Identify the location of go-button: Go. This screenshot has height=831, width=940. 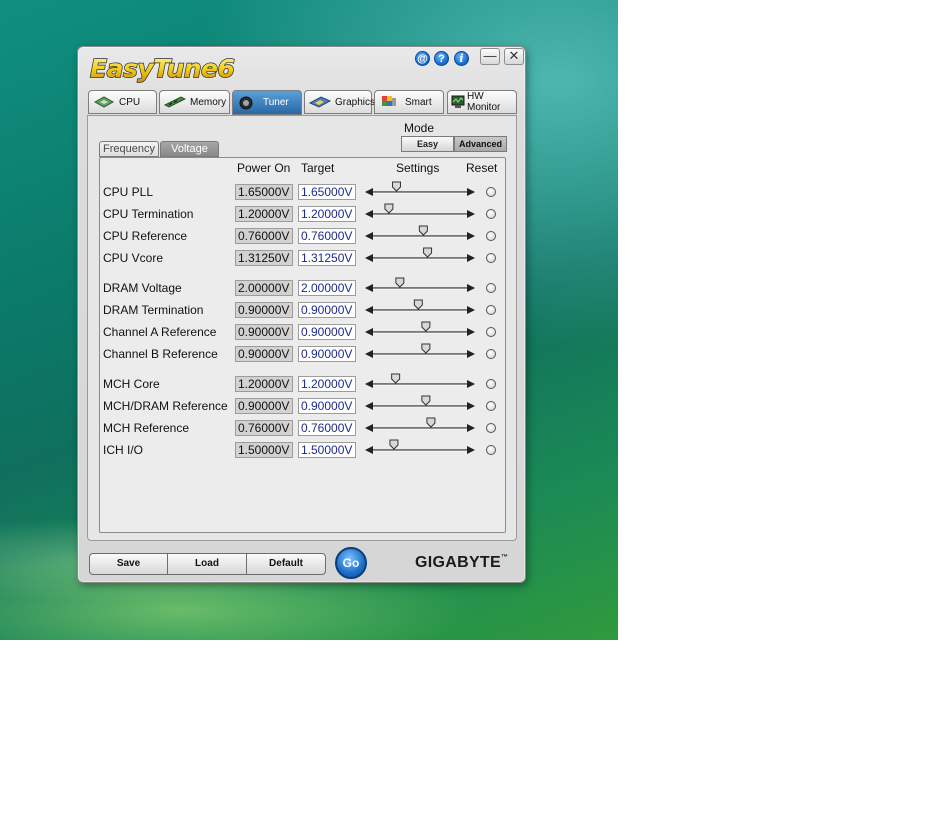
(351, 563).